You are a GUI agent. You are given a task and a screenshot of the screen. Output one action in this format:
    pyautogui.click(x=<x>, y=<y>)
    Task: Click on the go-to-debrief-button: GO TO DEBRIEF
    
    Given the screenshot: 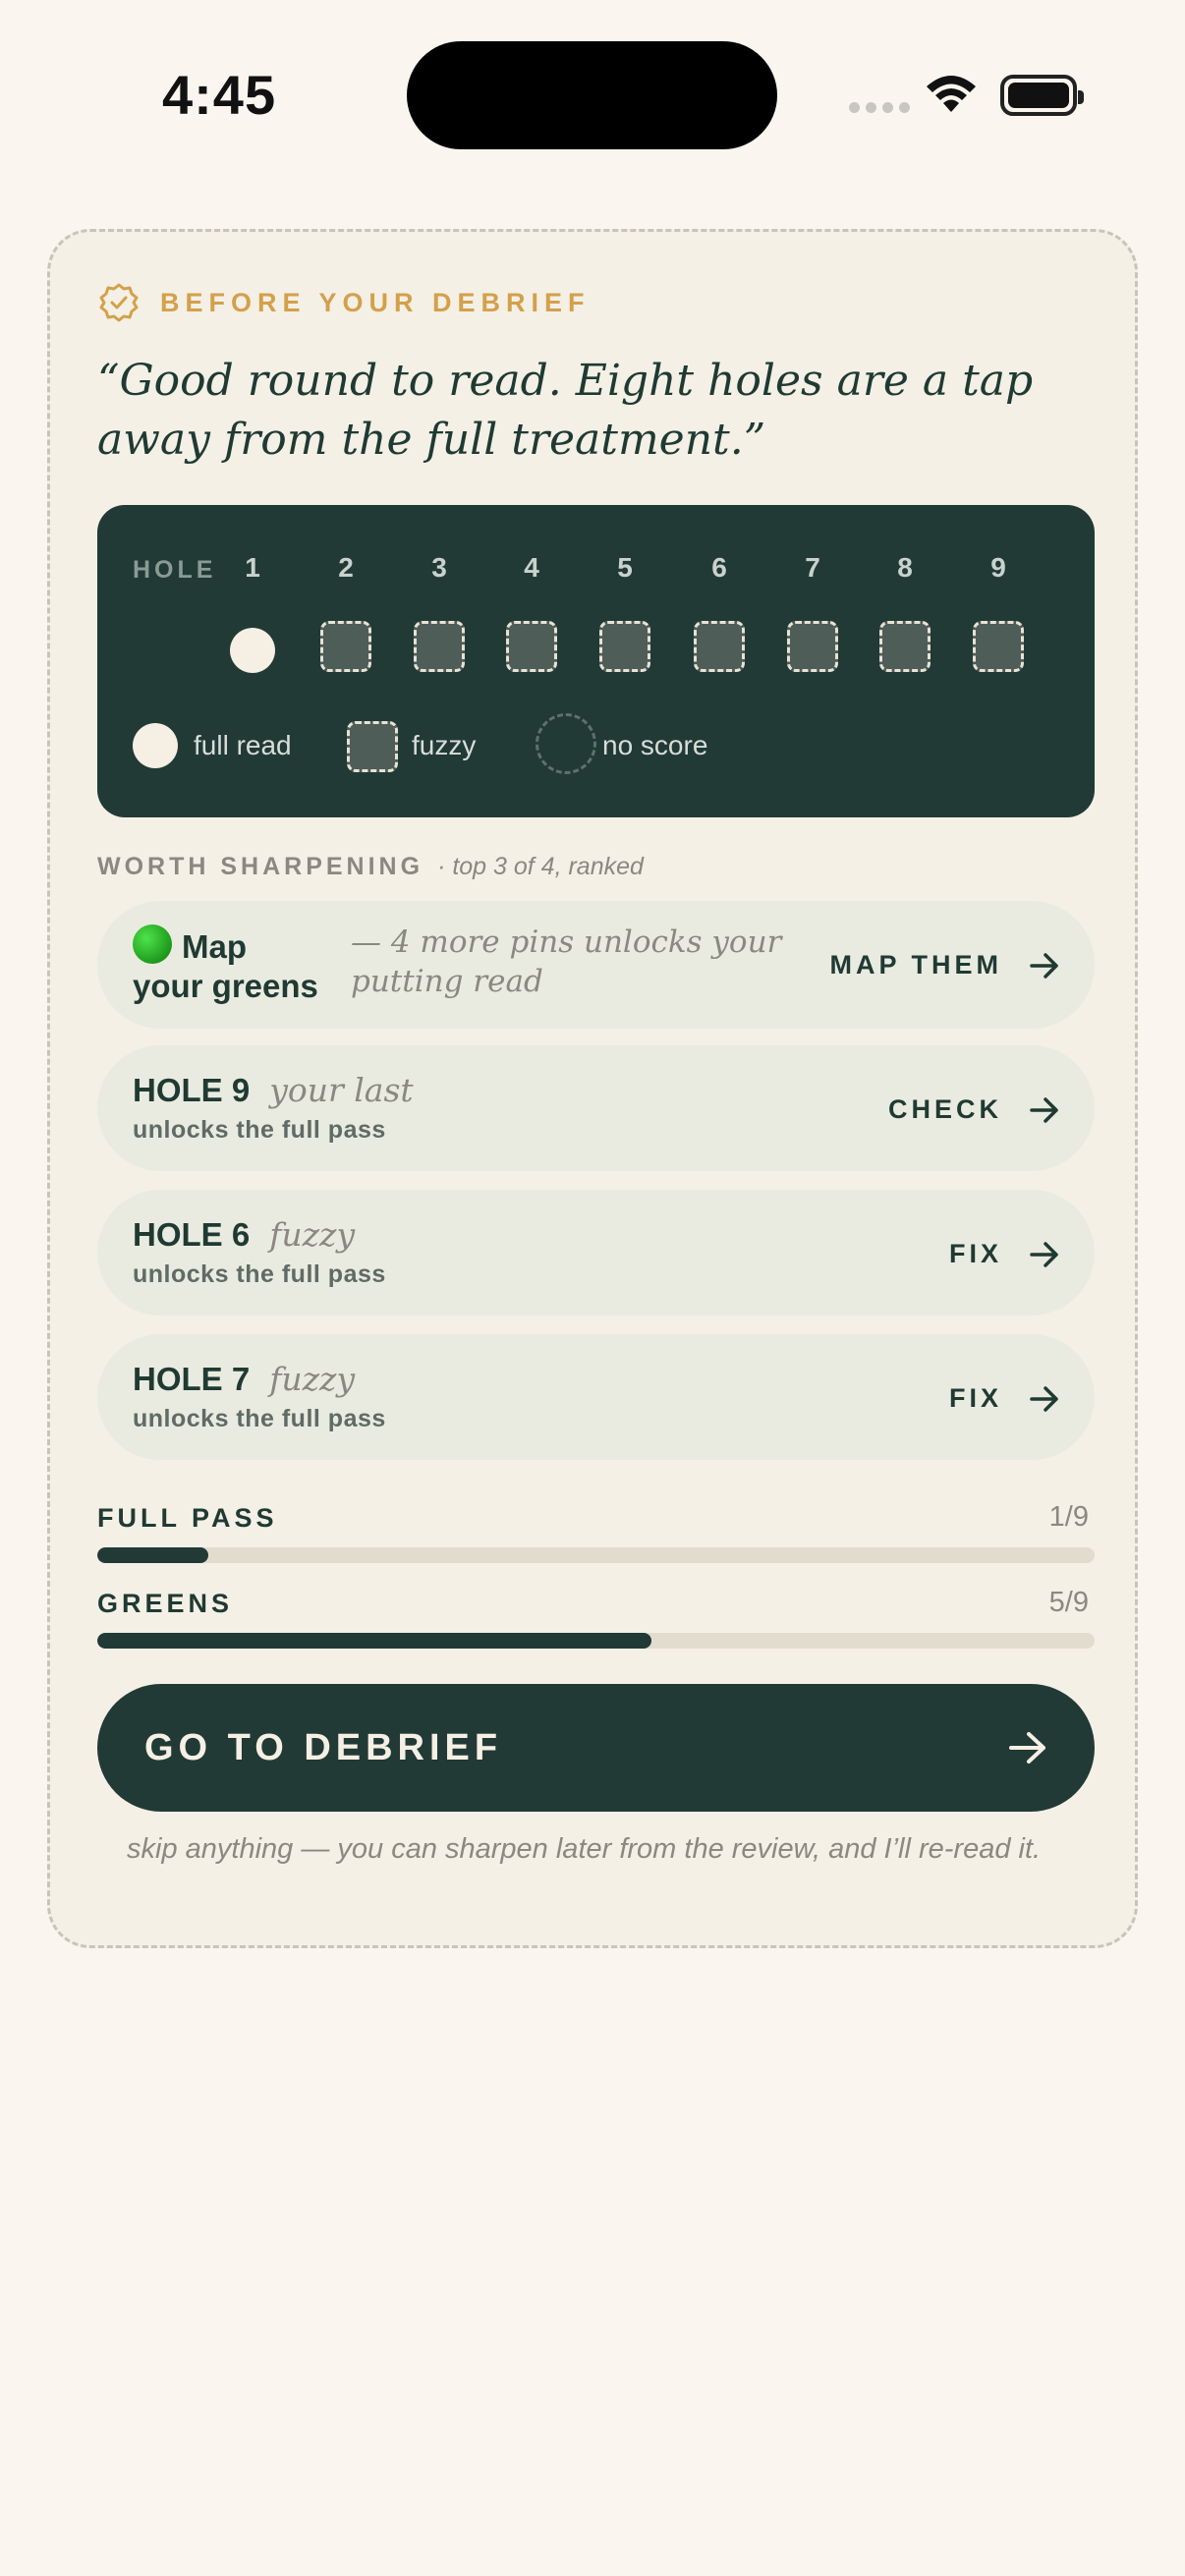 What is the action you would take?
    pyautogui.click(x=596, y=1748)
    